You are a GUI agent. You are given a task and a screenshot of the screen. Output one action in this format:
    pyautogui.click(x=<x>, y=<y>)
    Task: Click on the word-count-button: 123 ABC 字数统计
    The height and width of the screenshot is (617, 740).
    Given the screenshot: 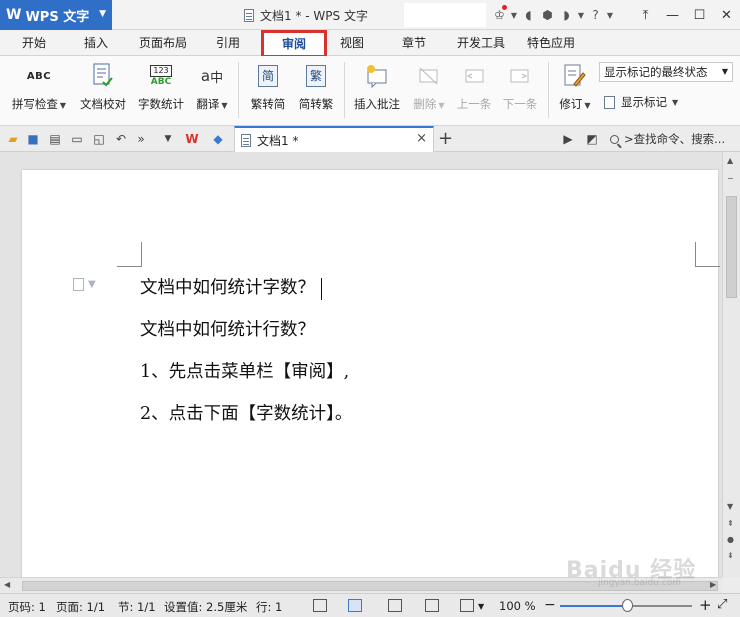 What is the action you would take?
    pyautogui.click(x=161, y=91)
    